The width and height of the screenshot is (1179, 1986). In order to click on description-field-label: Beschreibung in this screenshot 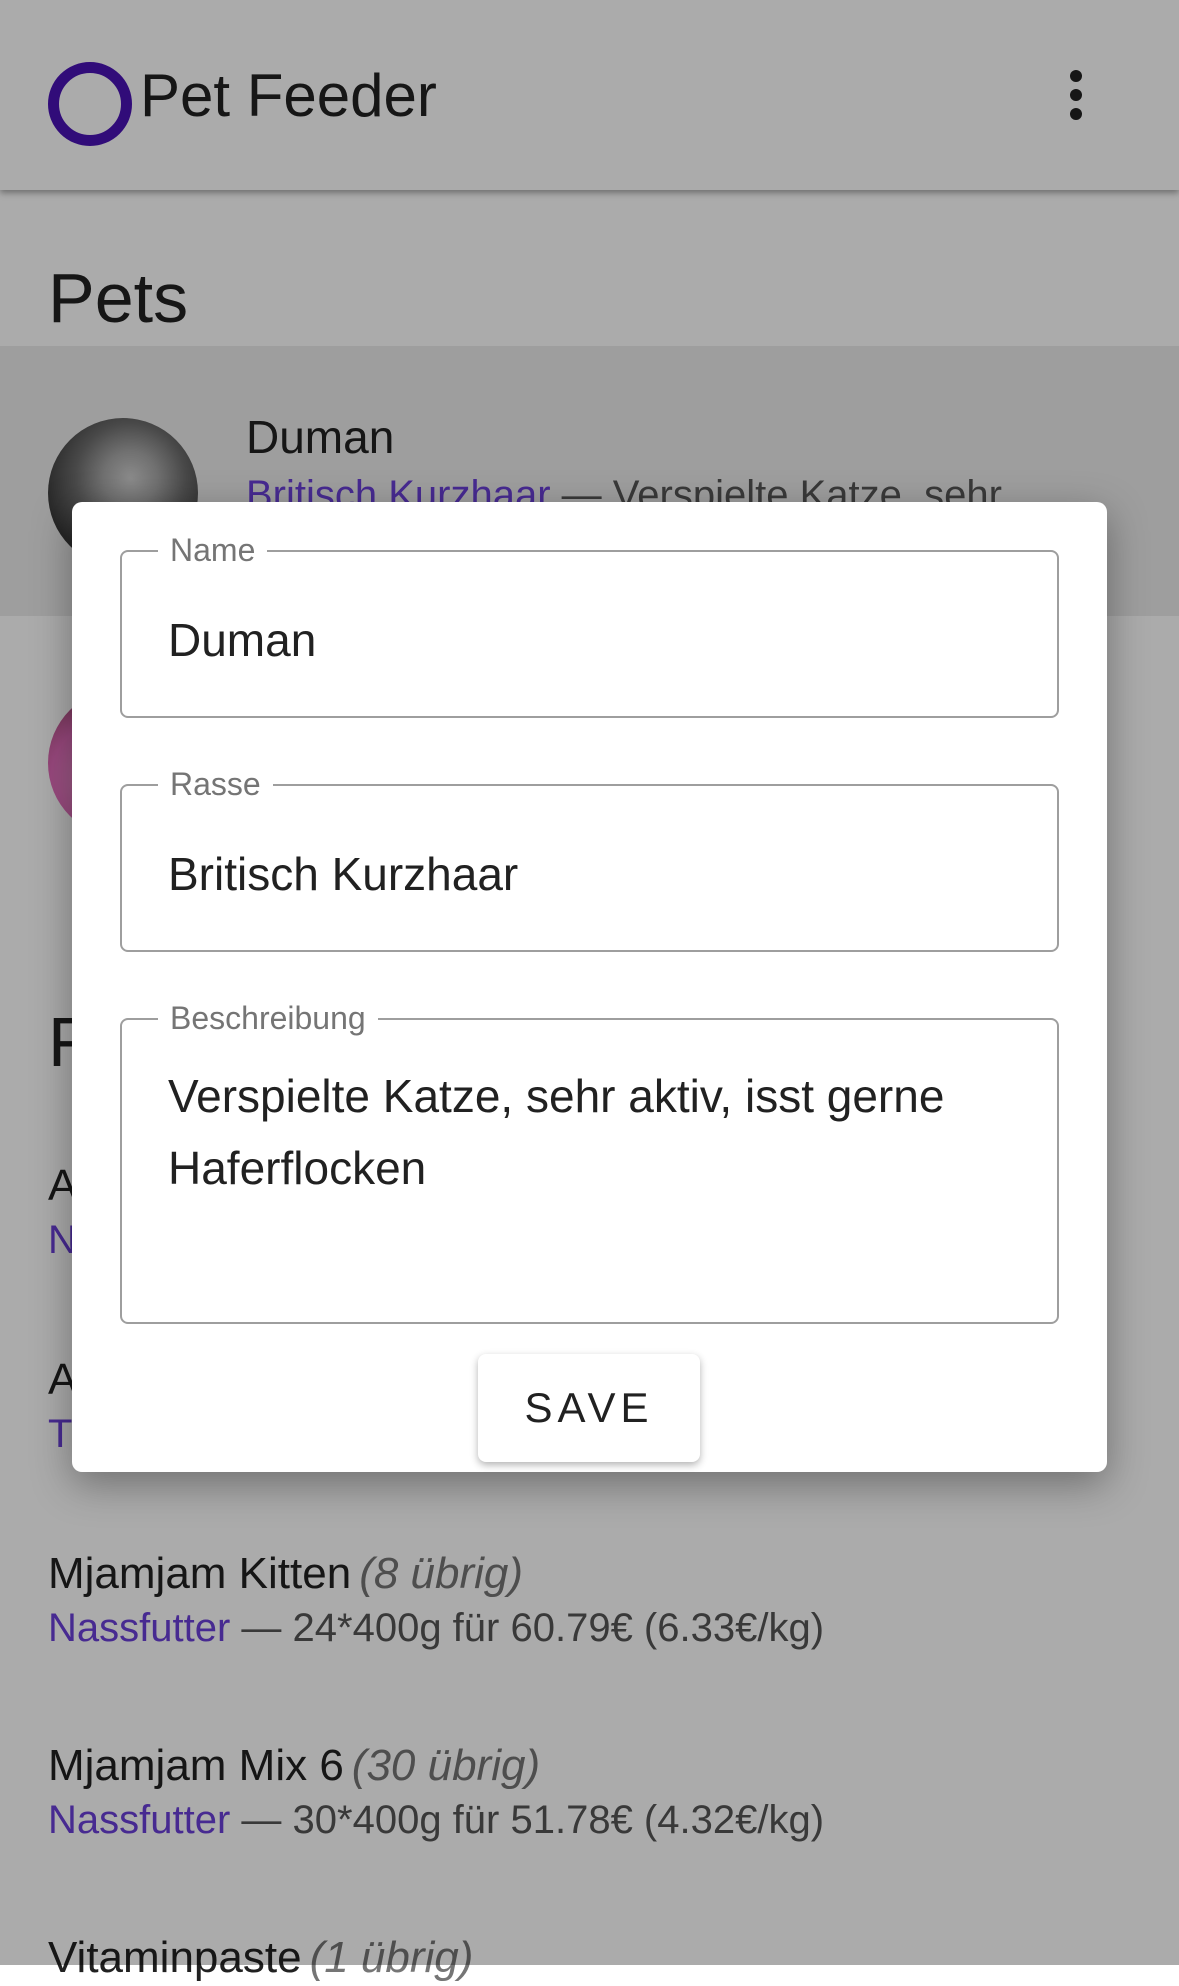, I will do `click(268, 1018)`.